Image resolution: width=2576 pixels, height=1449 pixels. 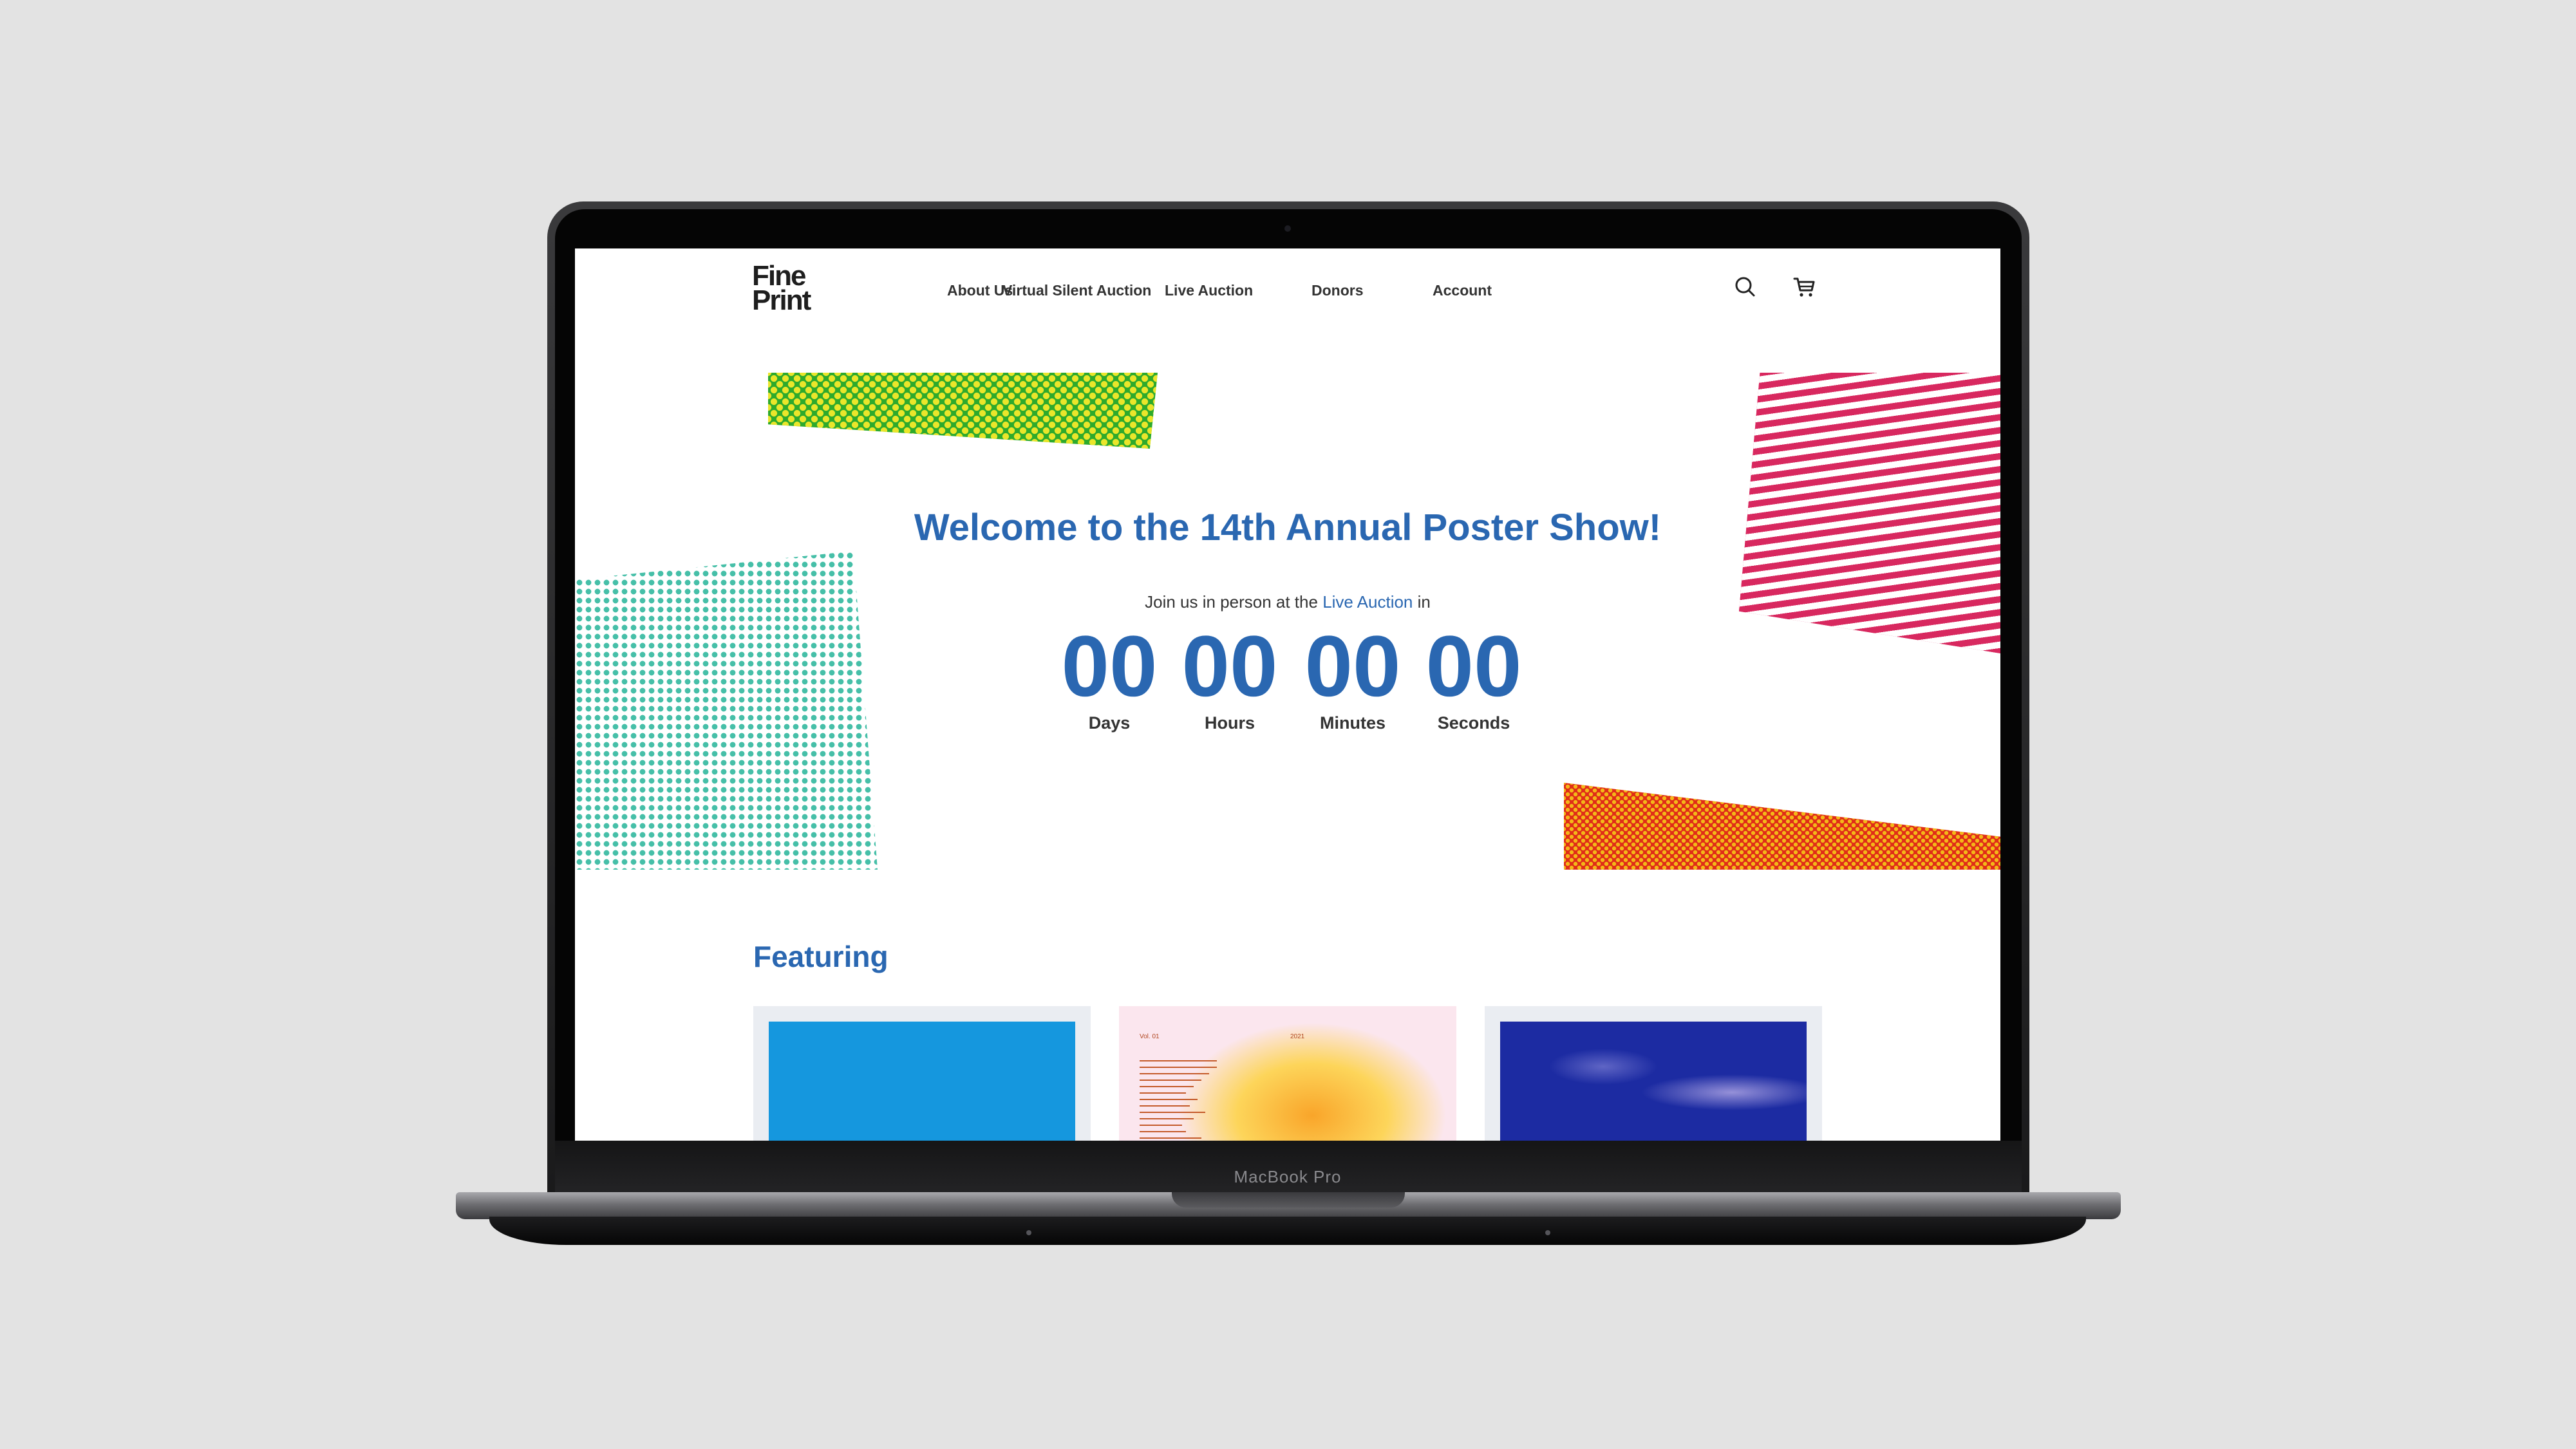 I want to click on countdown-days: 00 Days, so click(x=1109, y=677).